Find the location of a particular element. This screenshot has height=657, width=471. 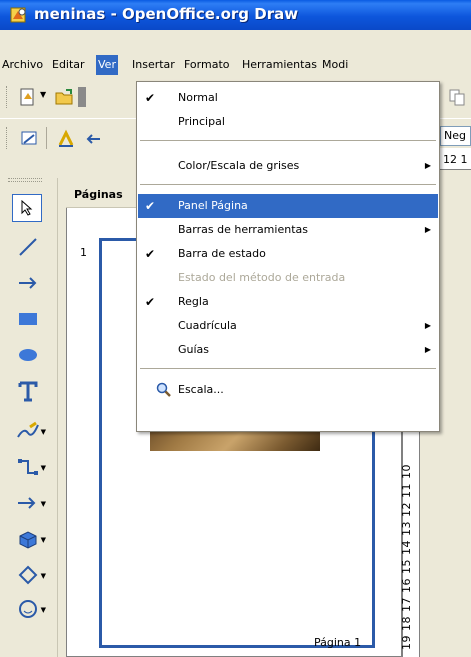

line-style-icon is located at coordinates (30, 139).